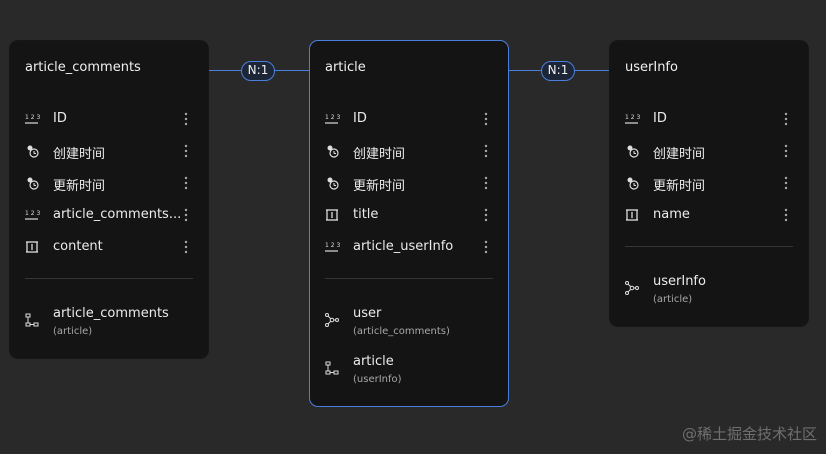 The width and height of the screenshot is (826, 454). What do you see at coordinates (749, 434) in the screenshot?
I see `watermark: @稀土掘金技术社区` at bounding box center [749, 434].